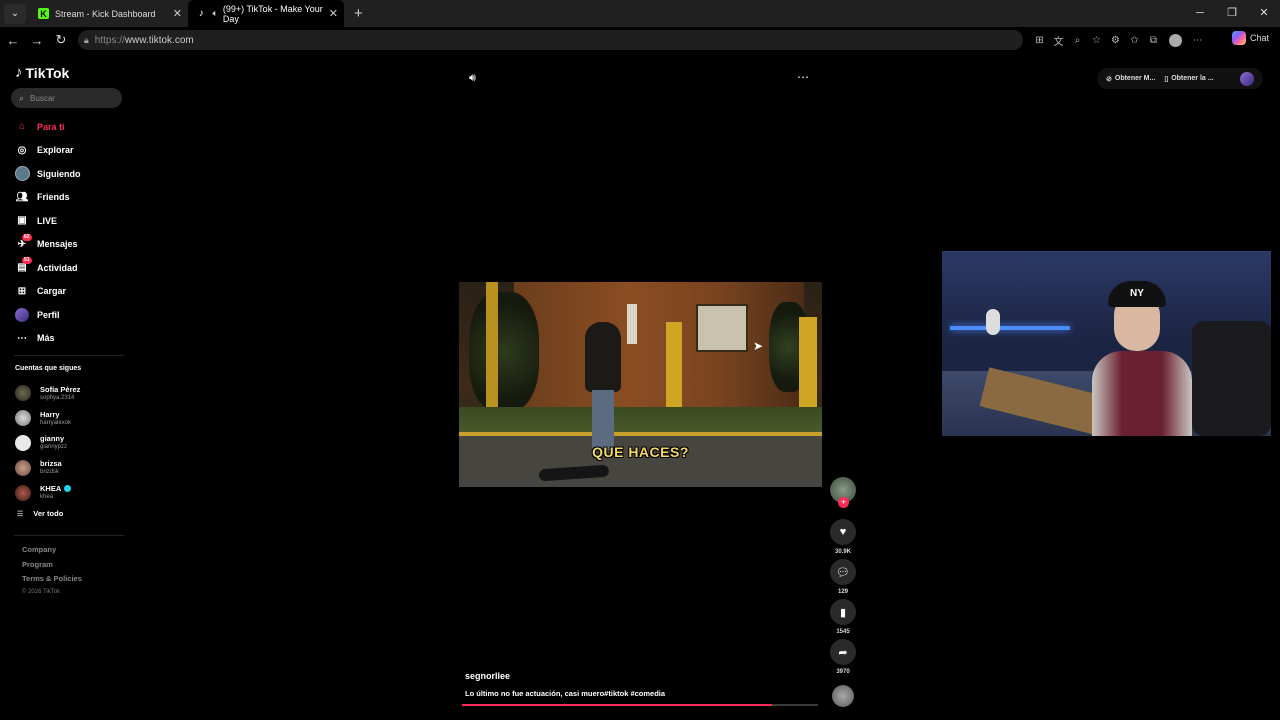 The width and height of the screenshot is (1280, 720). Describe the element at coordinates (603, 420) in the screenshot. I see `video-scene-person-legs` at that location.